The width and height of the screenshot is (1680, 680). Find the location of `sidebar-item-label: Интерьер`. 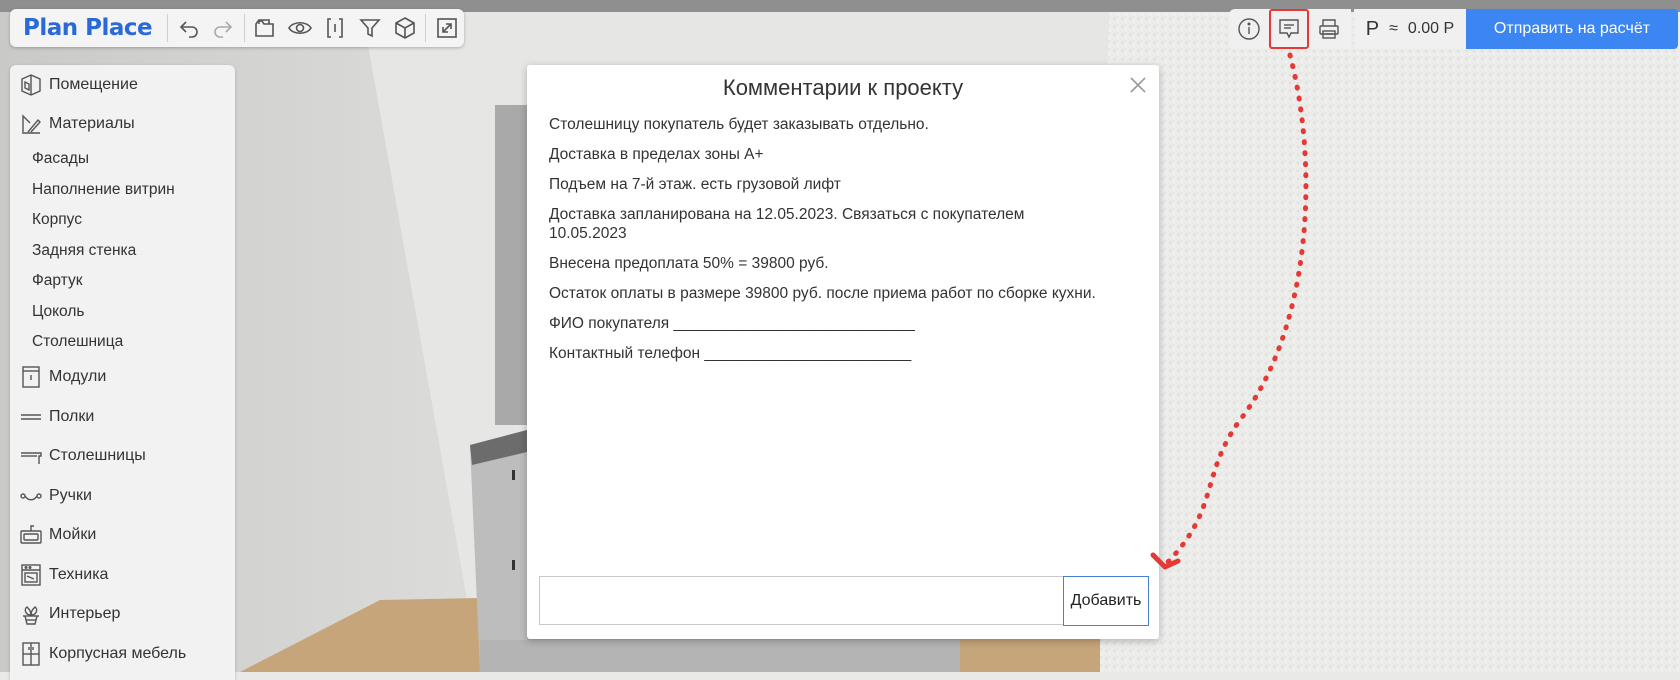

sidebar-item-label: Интерьер is located at coordinates (85, 614).